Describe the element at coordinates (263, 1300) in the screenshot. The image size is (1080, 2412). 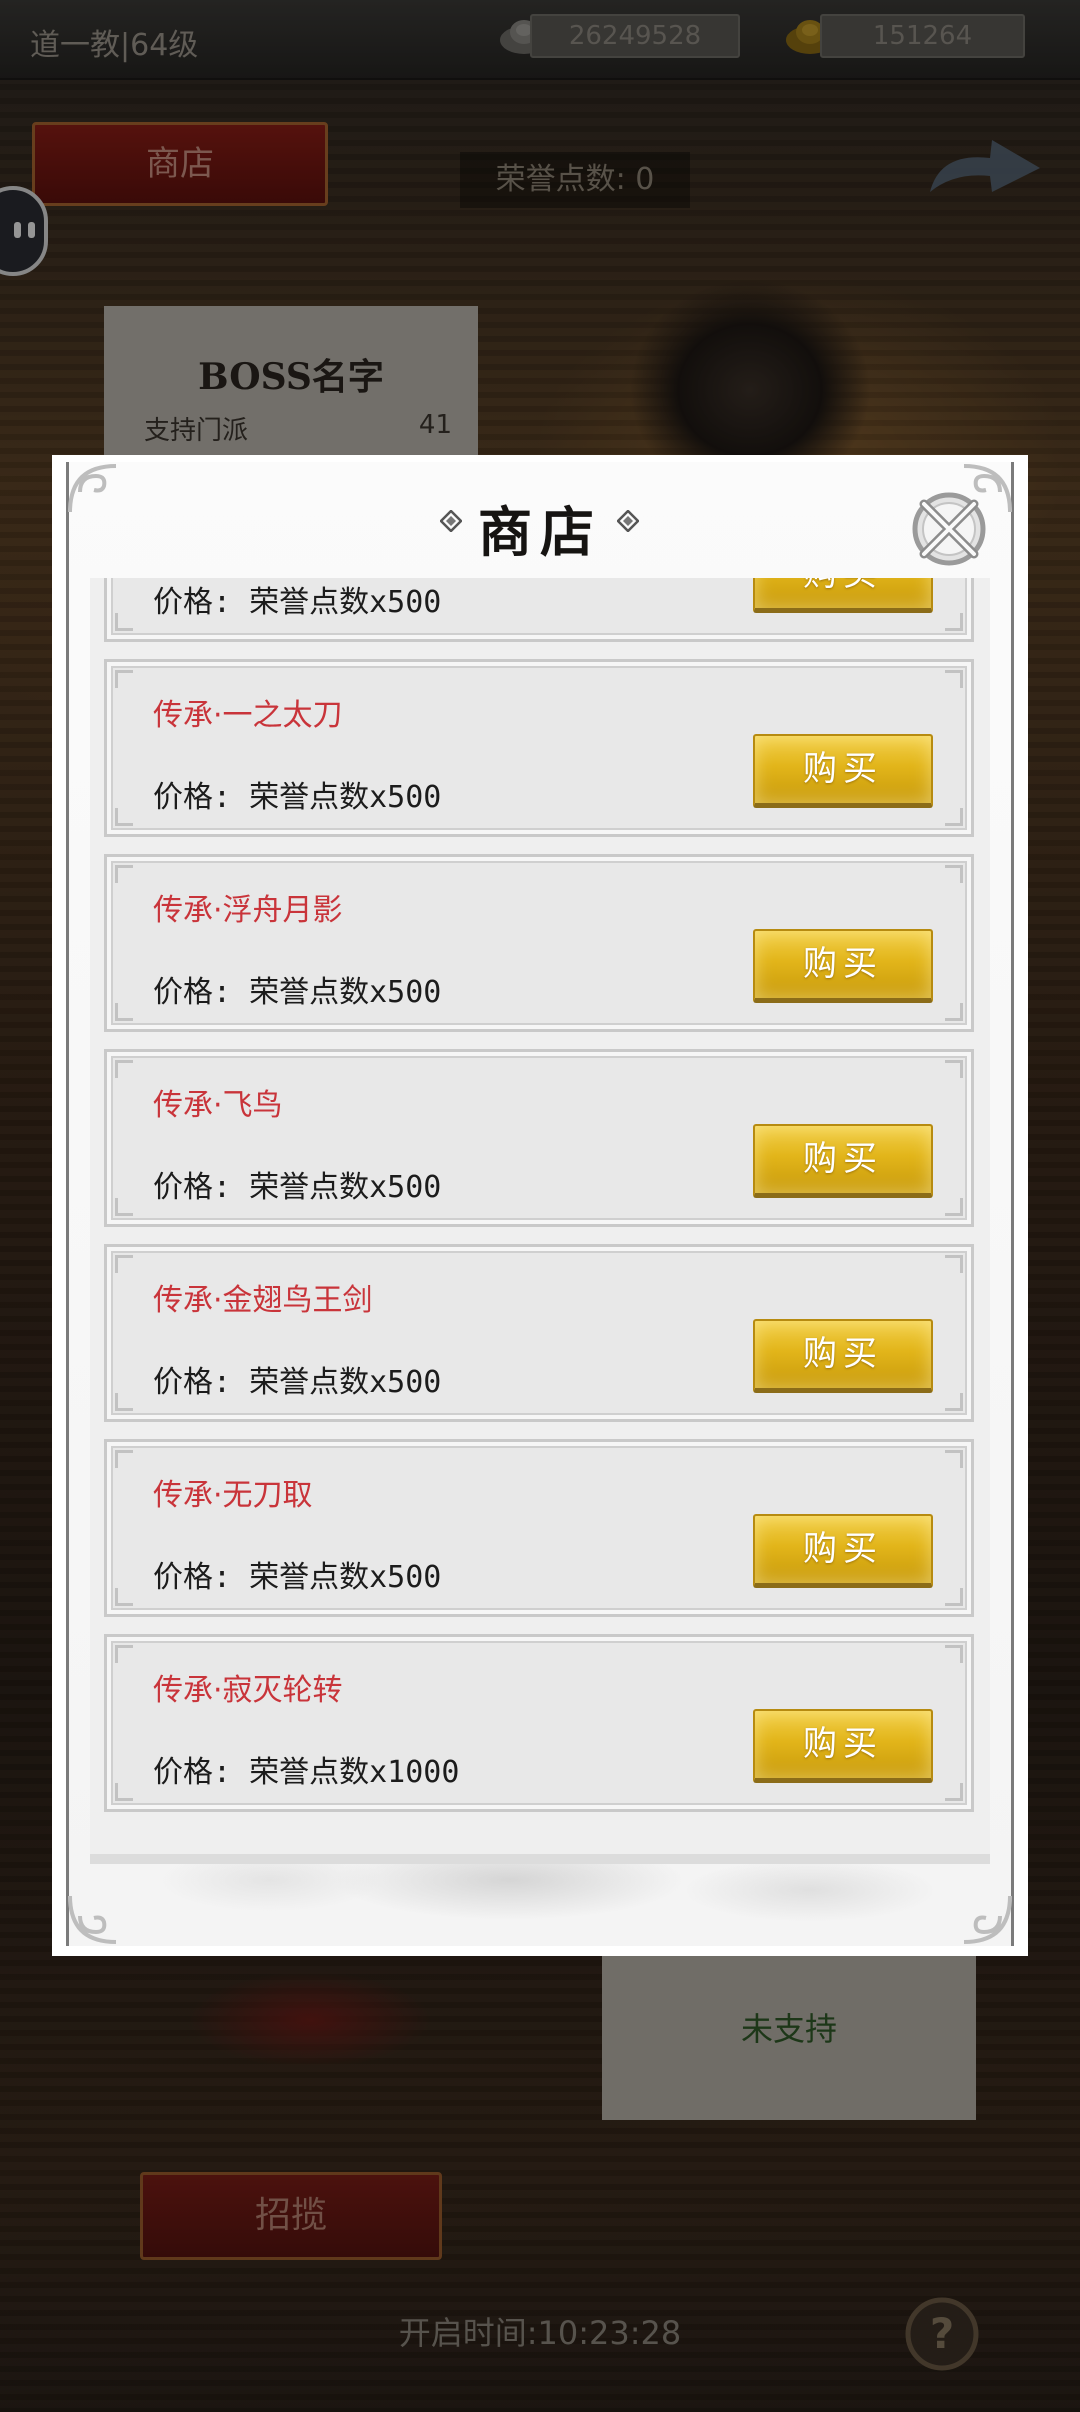
I see `item-name: 传承·金翅鸟王剑` at that location.